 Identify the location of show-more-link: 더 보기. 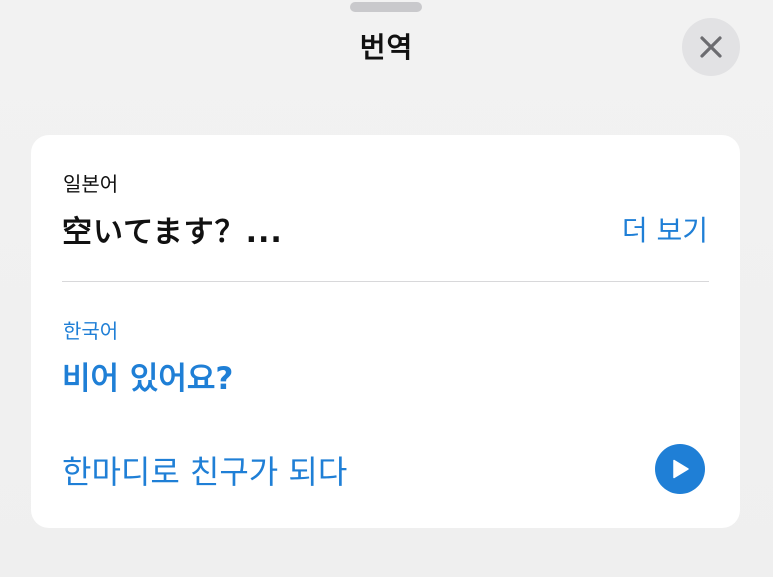
(665, 229).